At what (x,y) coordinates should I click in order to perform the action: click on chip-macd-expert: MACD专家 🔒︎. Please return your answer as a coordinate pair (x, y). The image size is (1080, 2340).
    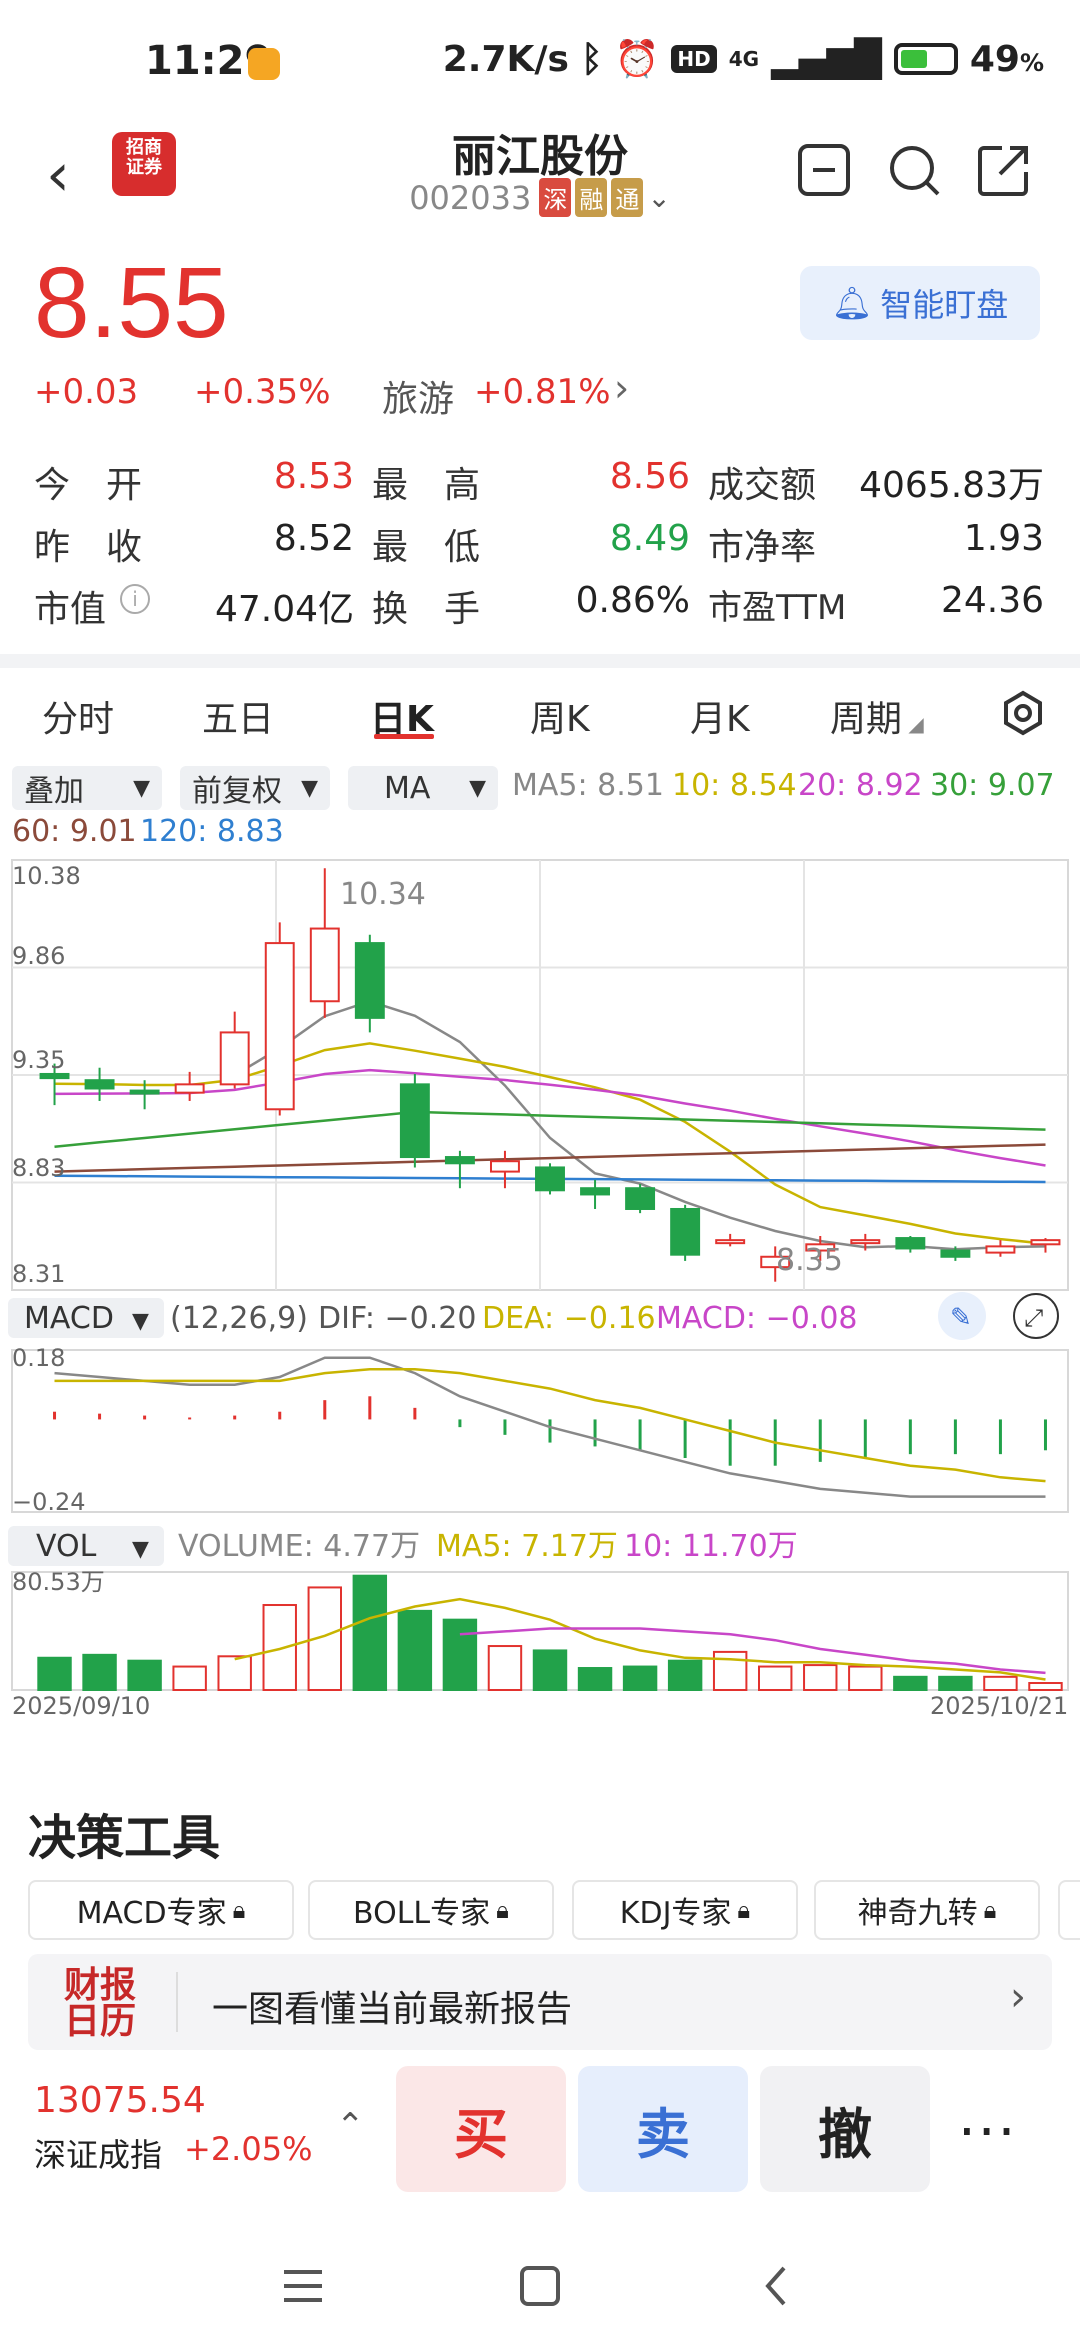
    Looking at the image, I should click on (161, 1910).